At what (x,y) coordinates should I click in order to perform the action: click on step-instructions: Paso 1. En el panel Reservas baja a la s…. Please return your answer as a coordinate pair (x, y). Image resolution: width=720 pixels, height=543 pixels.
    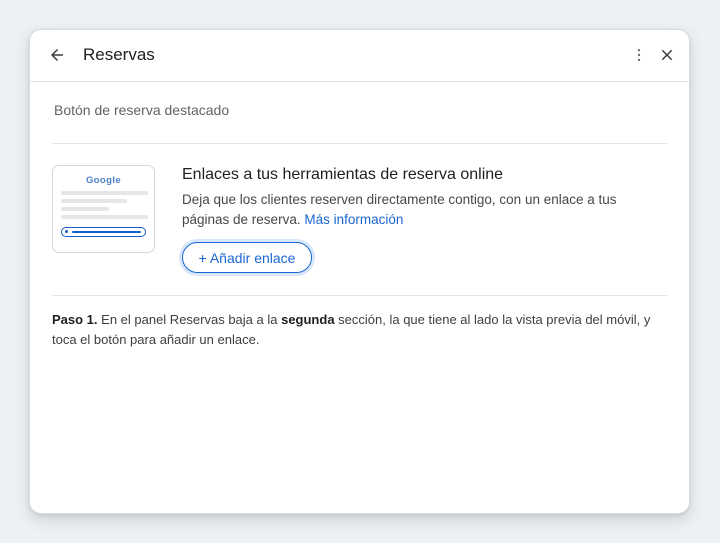
    Looking at the image, I should click on (359, 329).